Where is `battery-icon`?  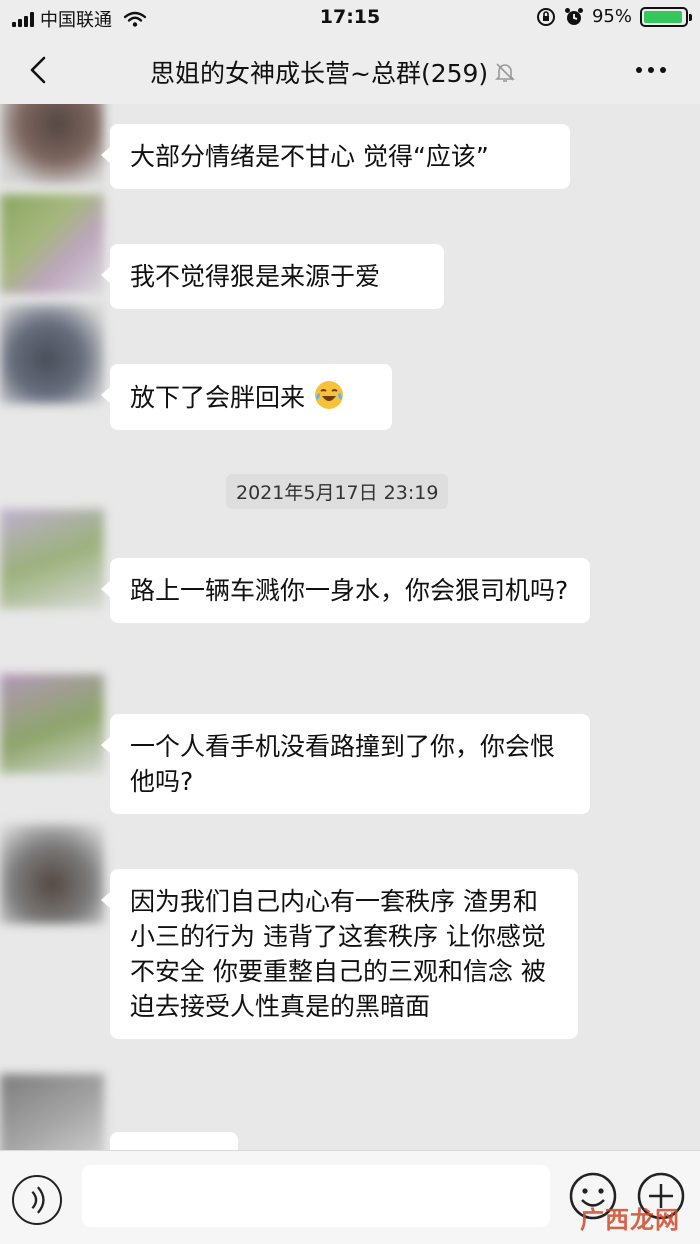 battery-icon is located at coordinates (666, 16).